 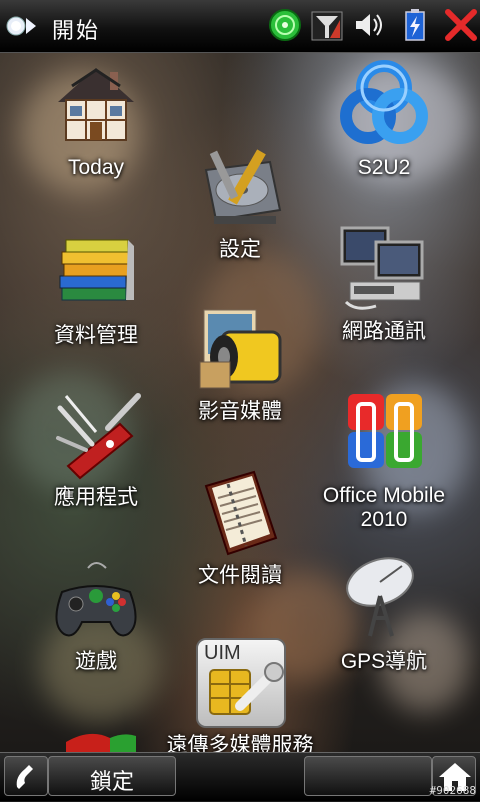 I want to click on app-settings: 設定, so click(x=240, y=201).